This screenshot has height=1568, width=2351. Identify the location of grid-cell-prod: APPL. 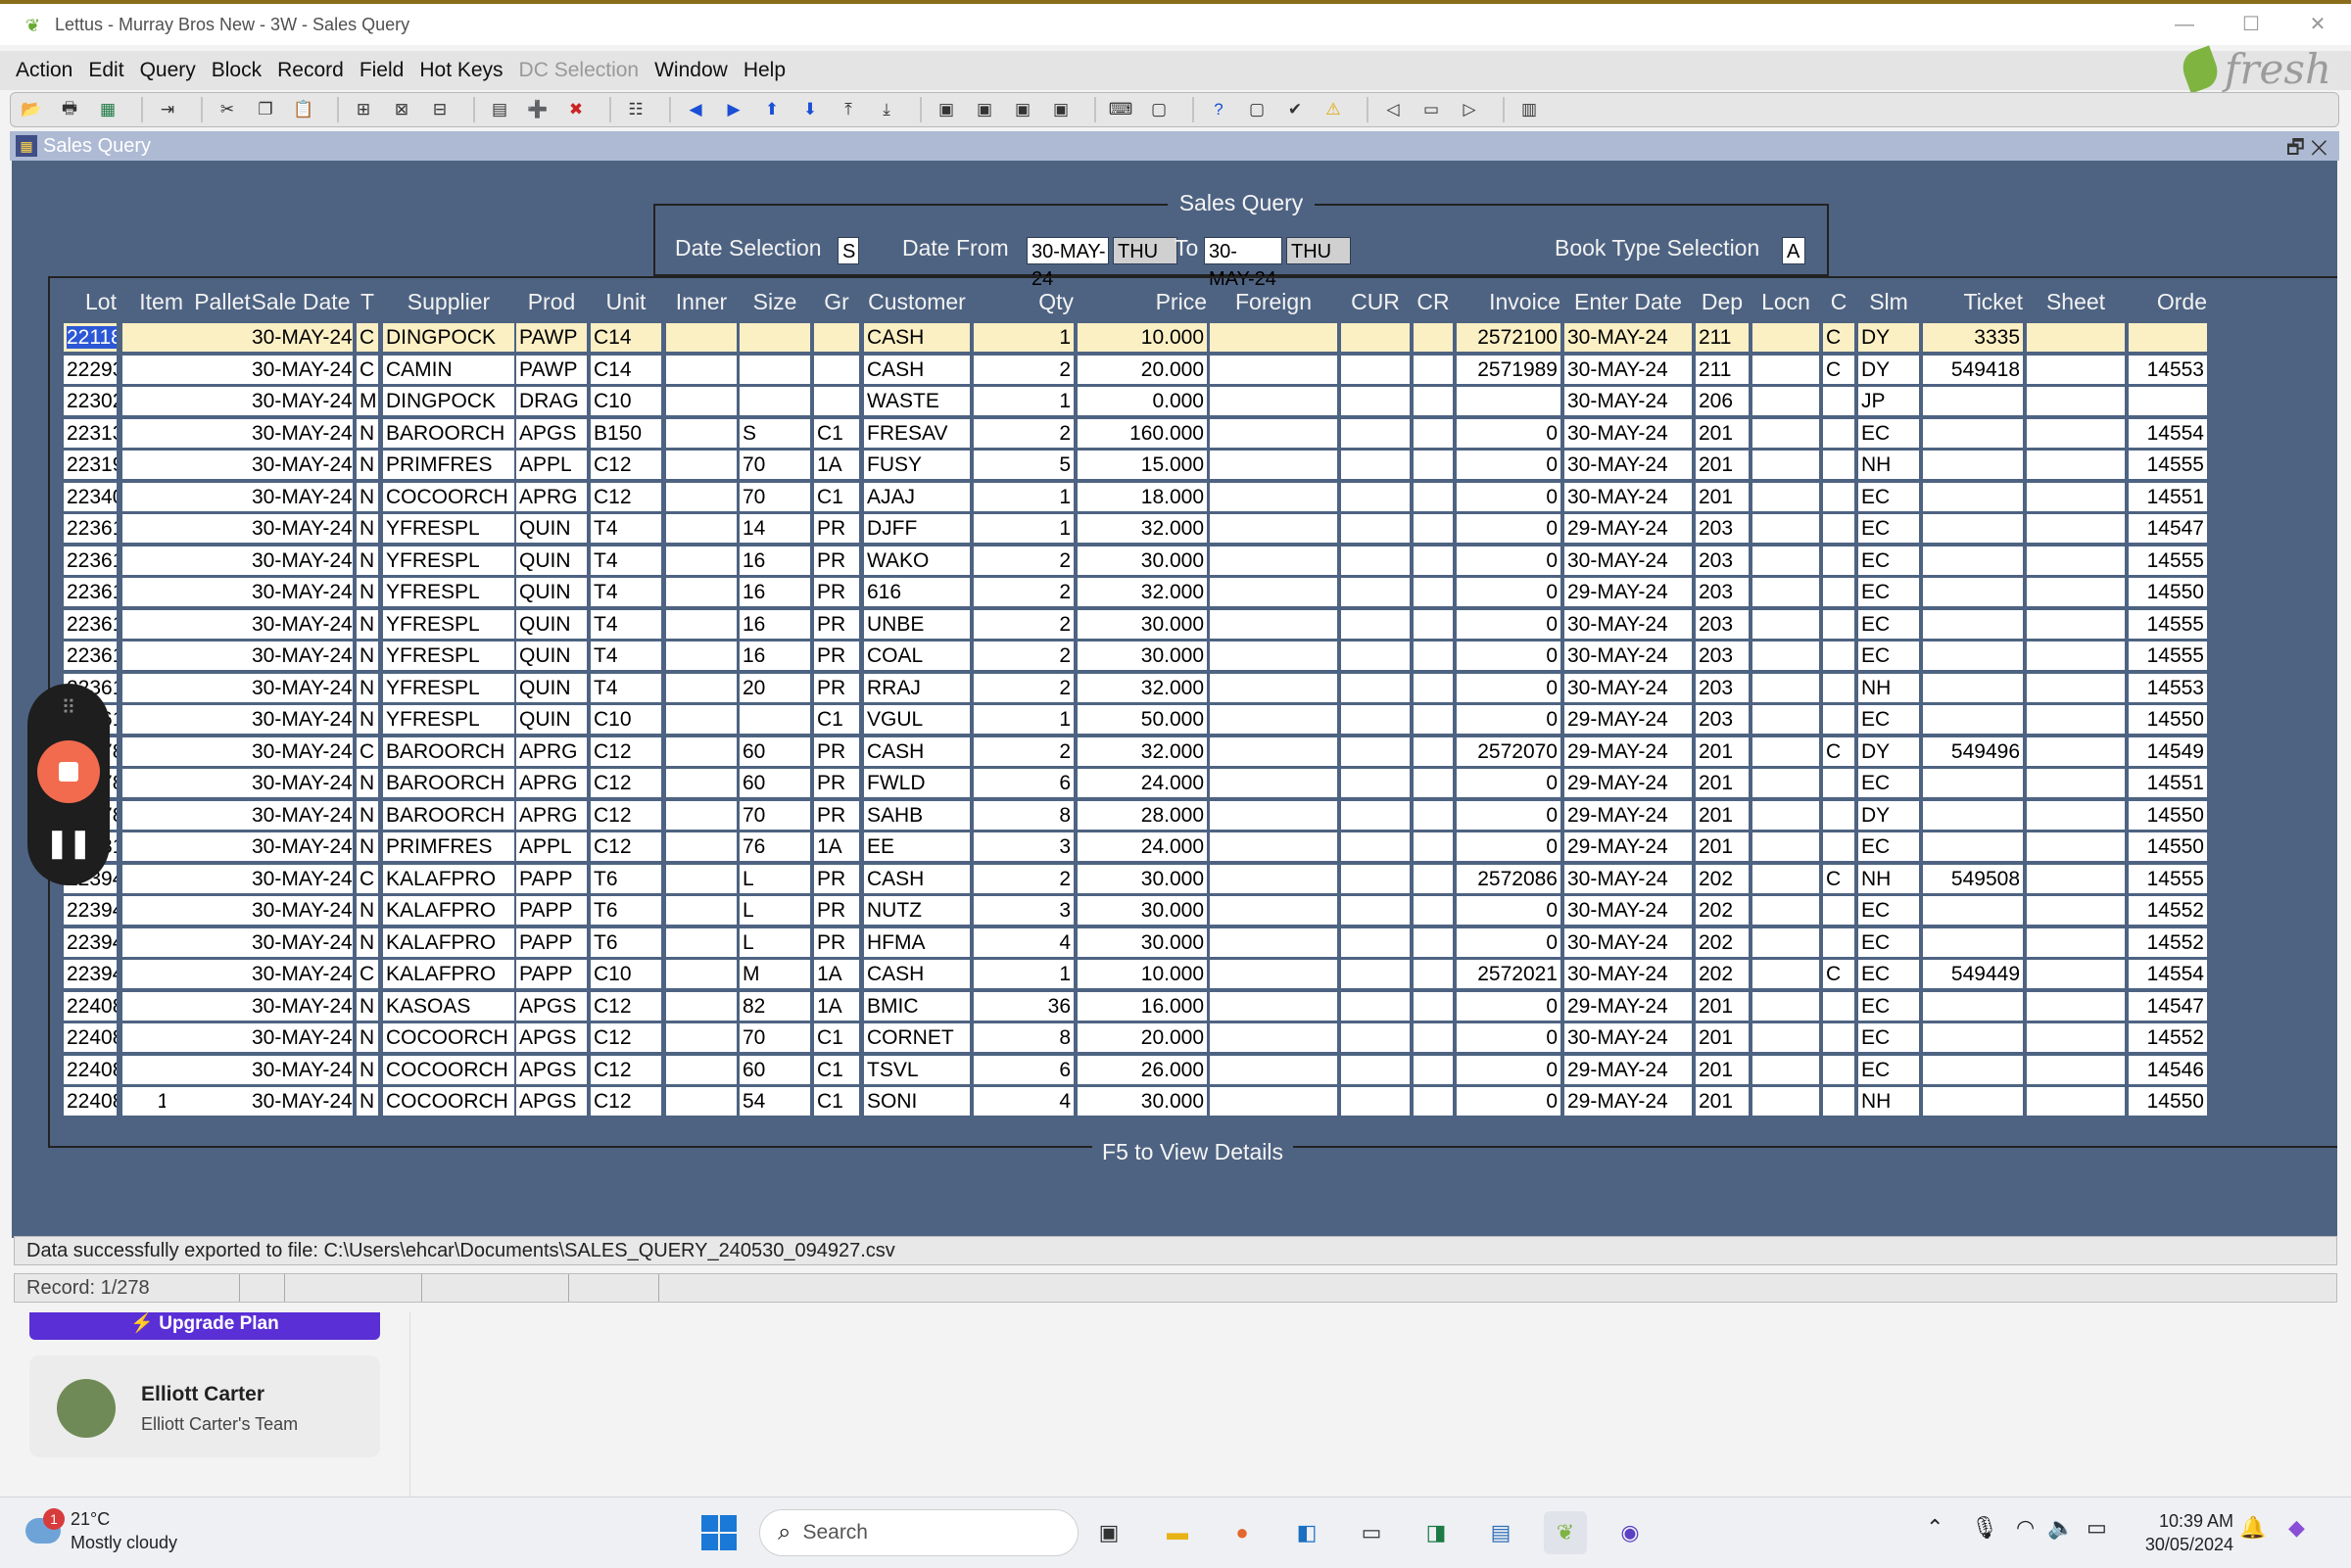
(552, 465).